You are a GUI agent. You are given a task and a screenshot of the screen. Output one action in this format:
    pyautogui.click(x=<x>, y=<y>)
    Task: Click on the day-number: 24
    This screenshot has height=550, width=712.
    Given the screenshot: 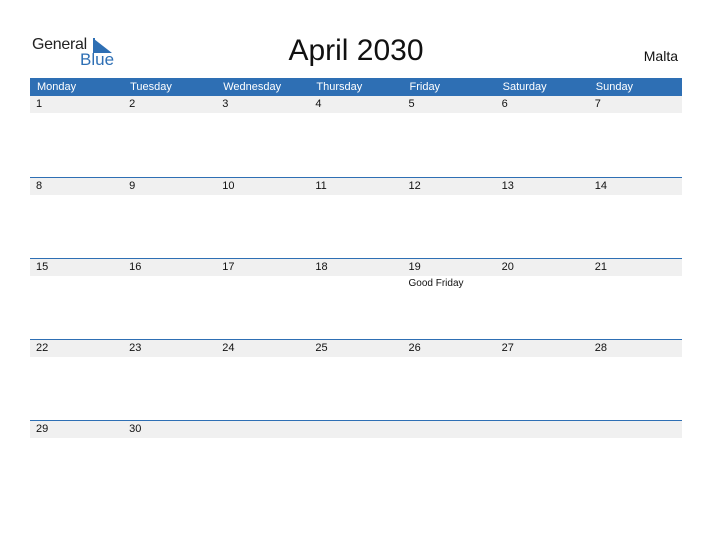 What is the action you would take?
    pyautogui.click(x=228, y=348)
    